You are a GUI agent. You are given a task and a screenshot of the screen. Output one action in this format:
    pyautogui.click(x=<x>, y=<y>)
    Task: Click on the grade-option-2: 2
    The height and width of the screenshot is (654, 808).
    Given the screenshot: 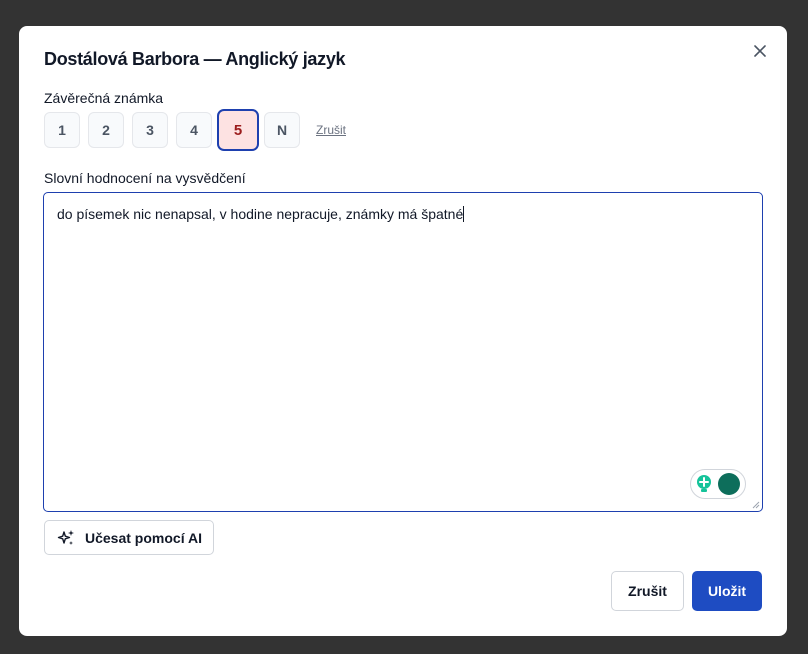 What is the action you would take?
    pyautogui.click(x=106, y=130)
    